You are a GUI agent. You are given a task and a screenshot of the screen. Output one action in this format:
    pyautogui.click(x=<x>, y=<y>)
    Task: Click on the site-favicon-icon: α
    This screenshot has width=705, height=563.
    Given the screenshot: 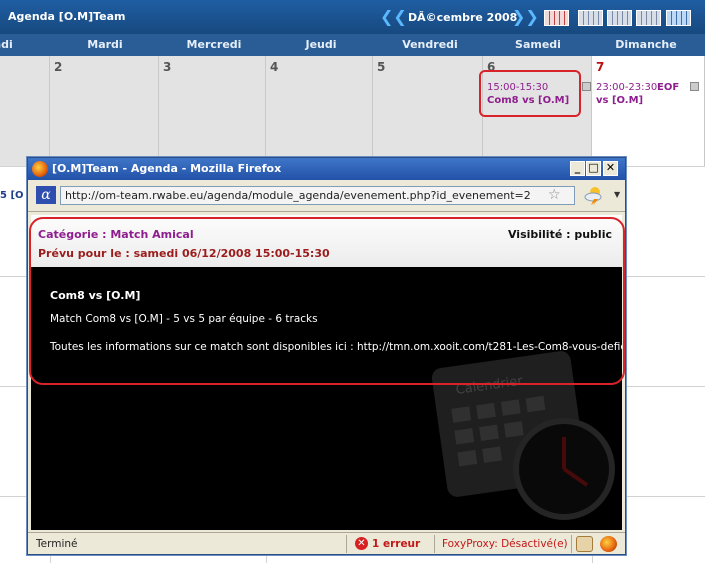 What is the action you would take?
    pyautogui.click(x=46, y=195)
    